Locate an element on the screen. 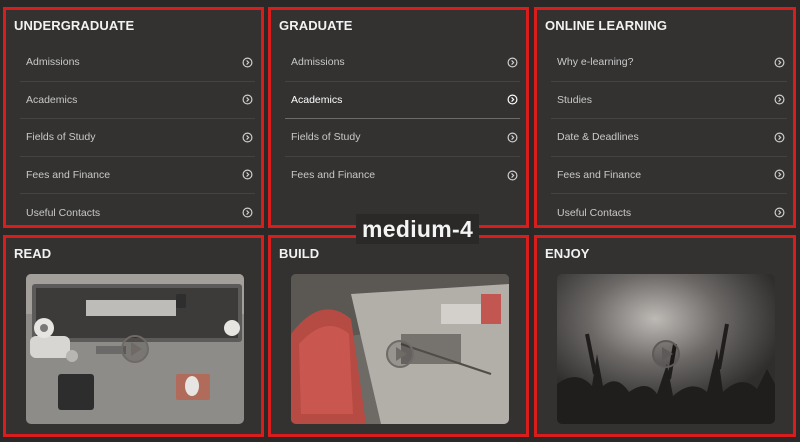 The width and height of the screenshot is (800, 442). panel-enjoy: ENJOY is located at coordinates (665, 336).